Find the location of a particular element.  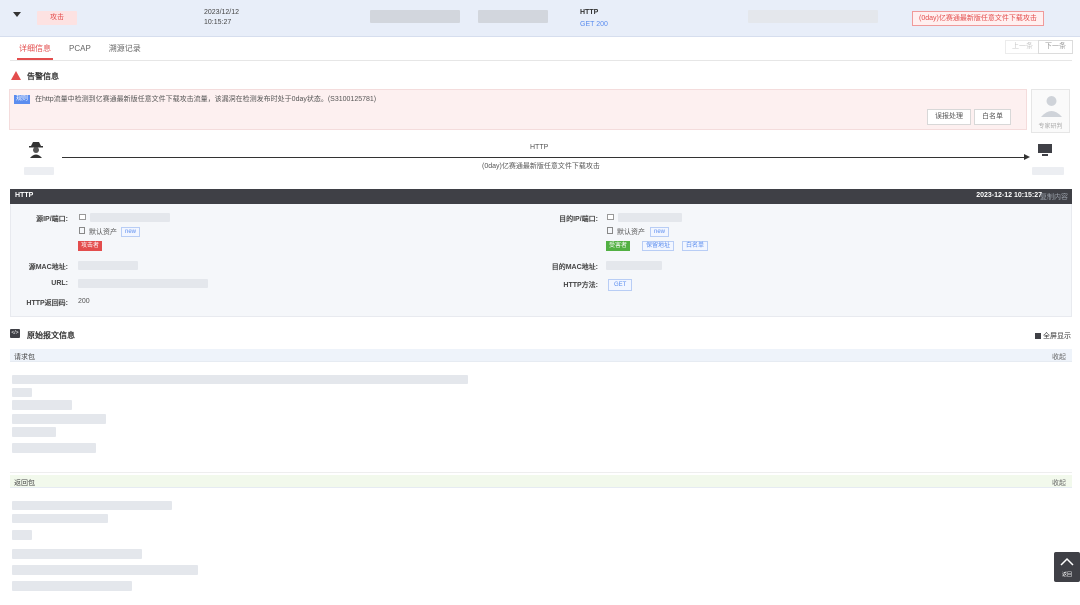

raw-section-title: 原始报文信息 is located at coordinates (51, 335).